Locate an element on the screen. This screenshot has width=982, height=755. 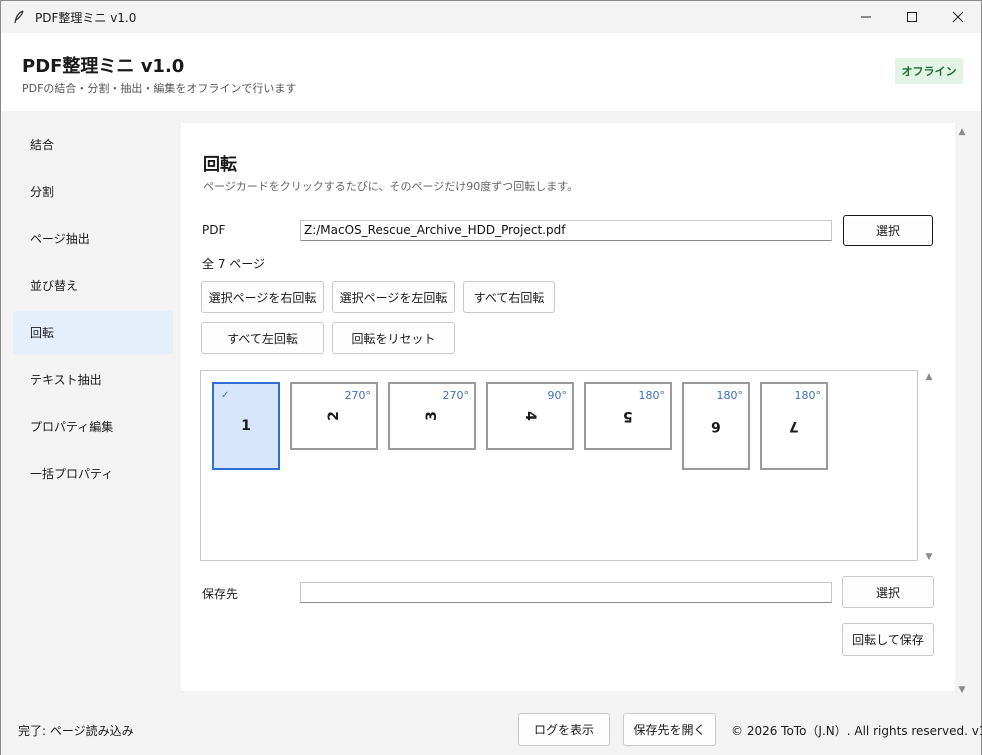
page-number: 2 is located at coordinates (334, 416).